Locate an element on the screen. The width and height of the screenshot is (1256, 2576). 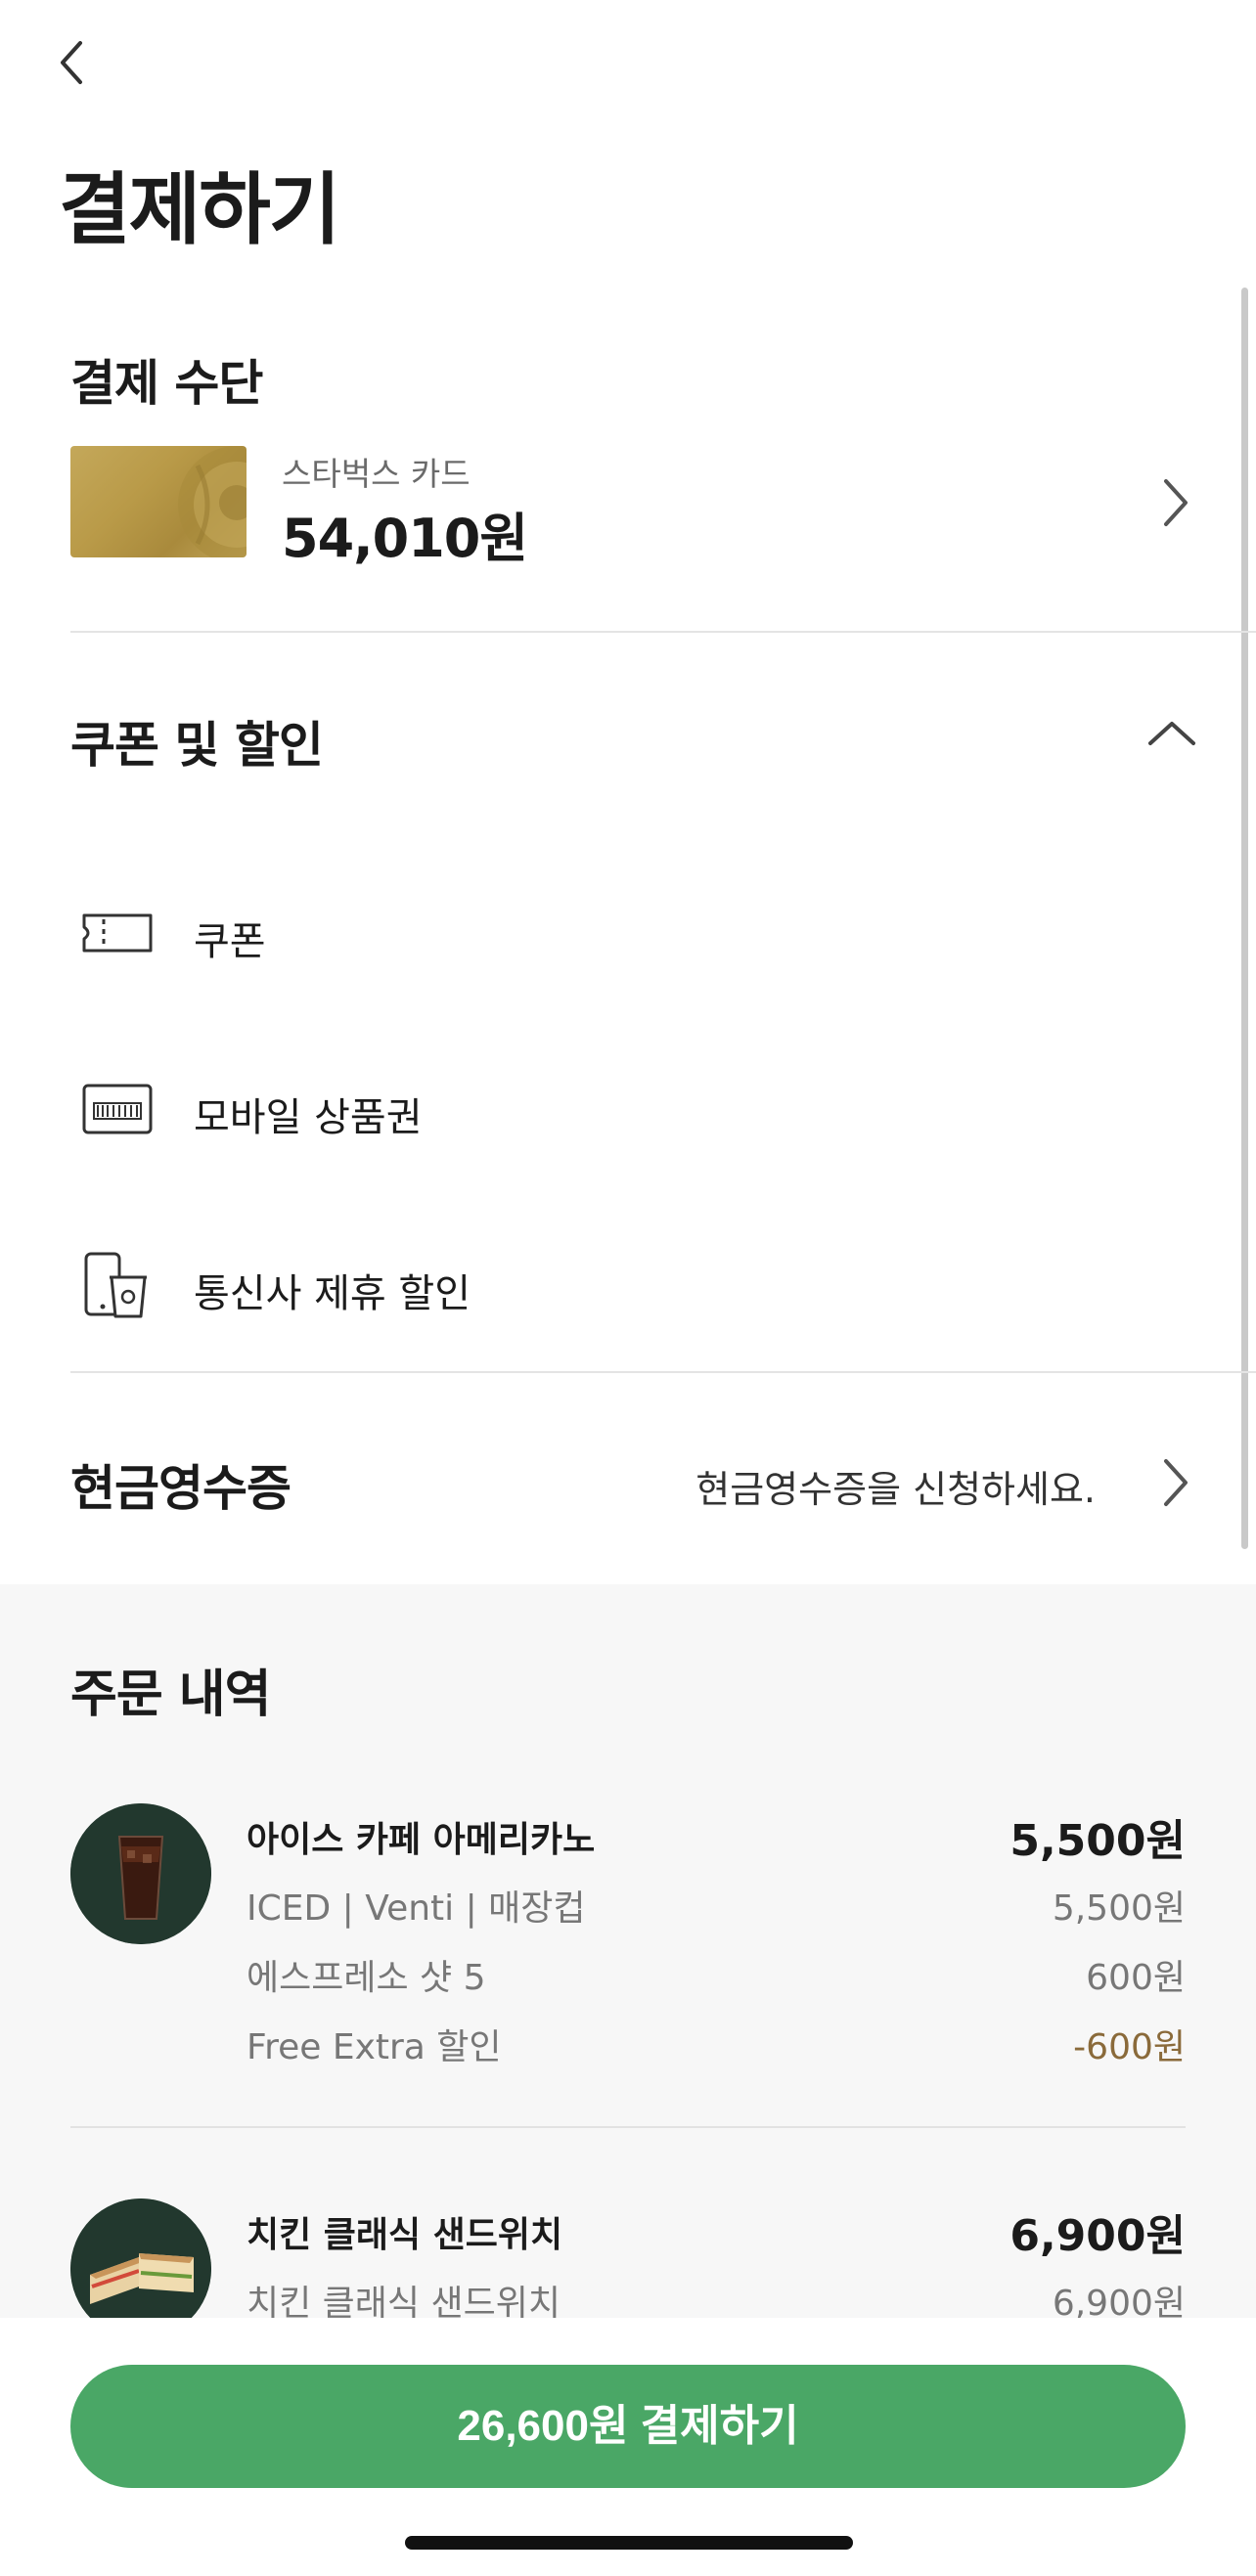
back-button is located at coordinates (73, 63).